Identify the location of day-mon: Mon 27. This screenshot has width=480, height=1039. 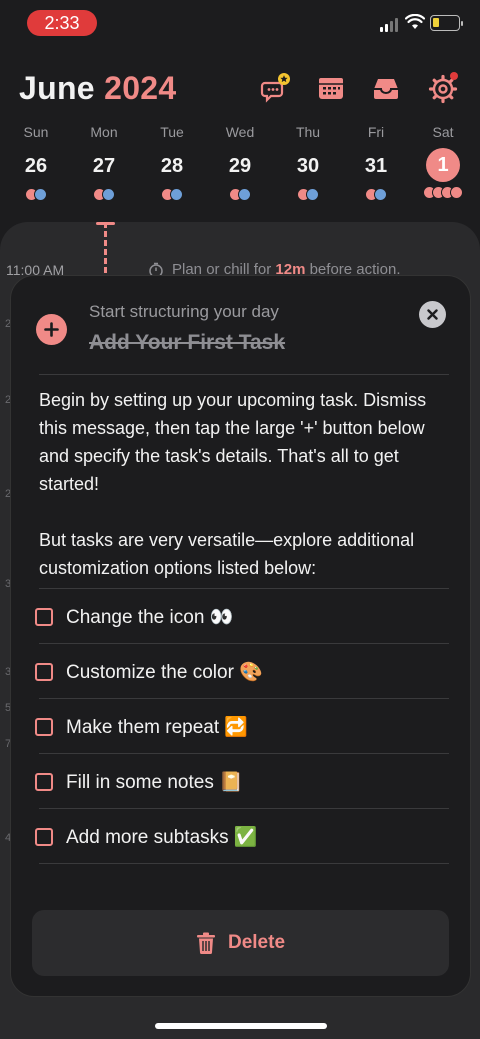
(104, 162).